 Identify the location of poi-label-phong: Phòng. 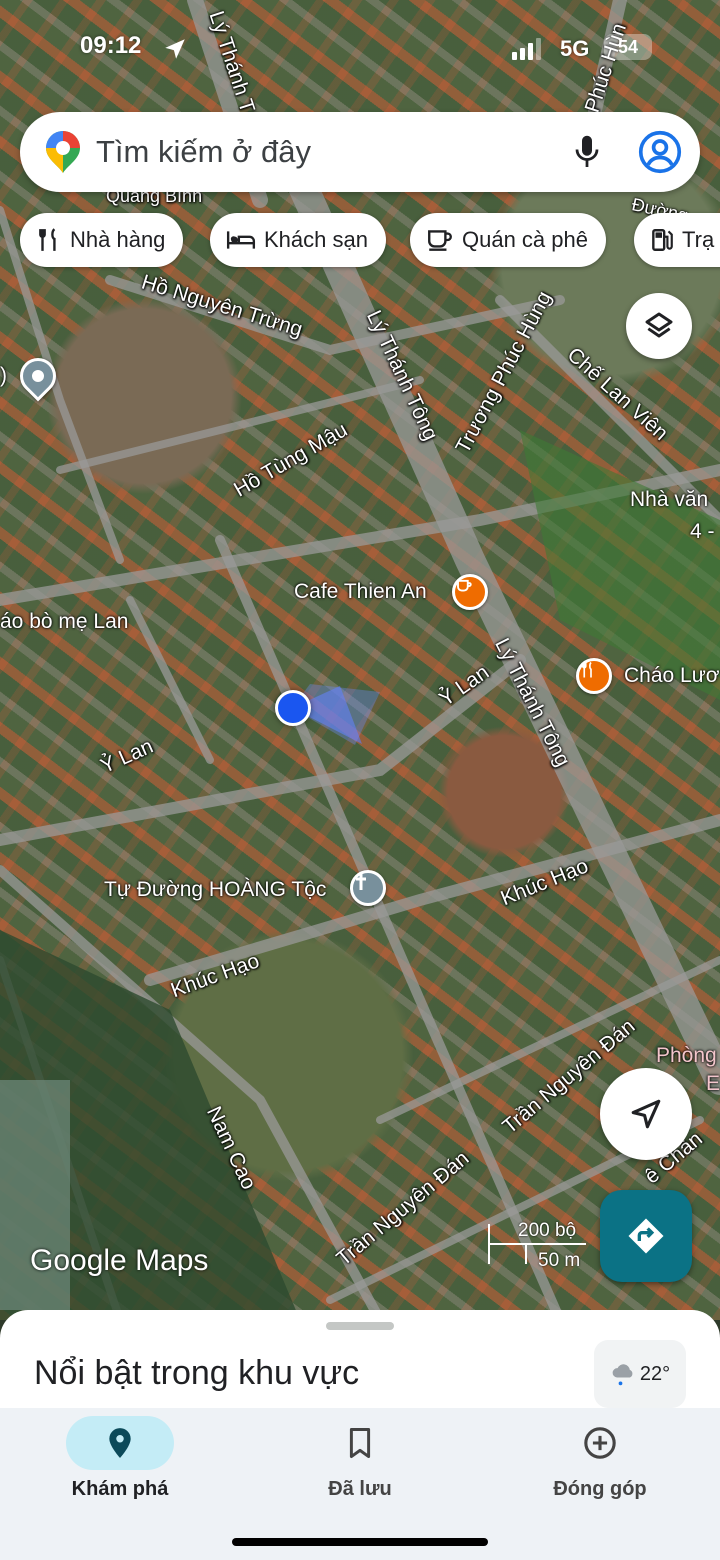
(686, 1056).